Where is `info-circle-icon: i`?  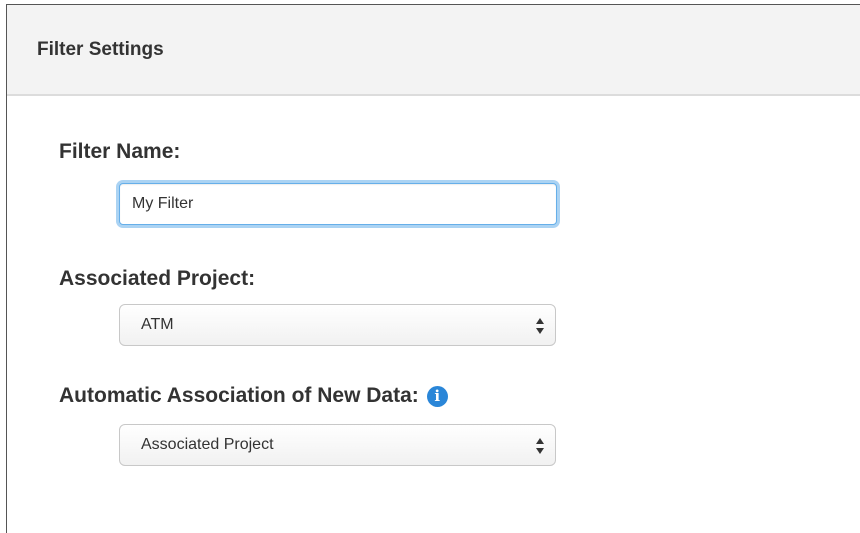
info-circle-icon: i is located at coordinates (437, 396).